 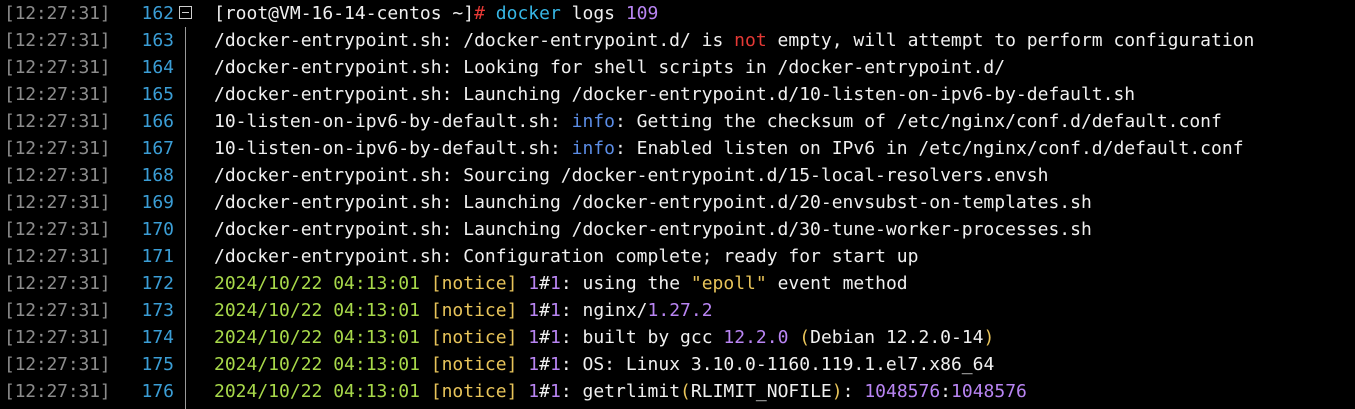 What do you see at coordinates (777, 364) in the screenshot?
I see `text-segment: : OS: Linux 3.10.0-1160.119.1.el7.x86_64` at bounding box center [777, 364].